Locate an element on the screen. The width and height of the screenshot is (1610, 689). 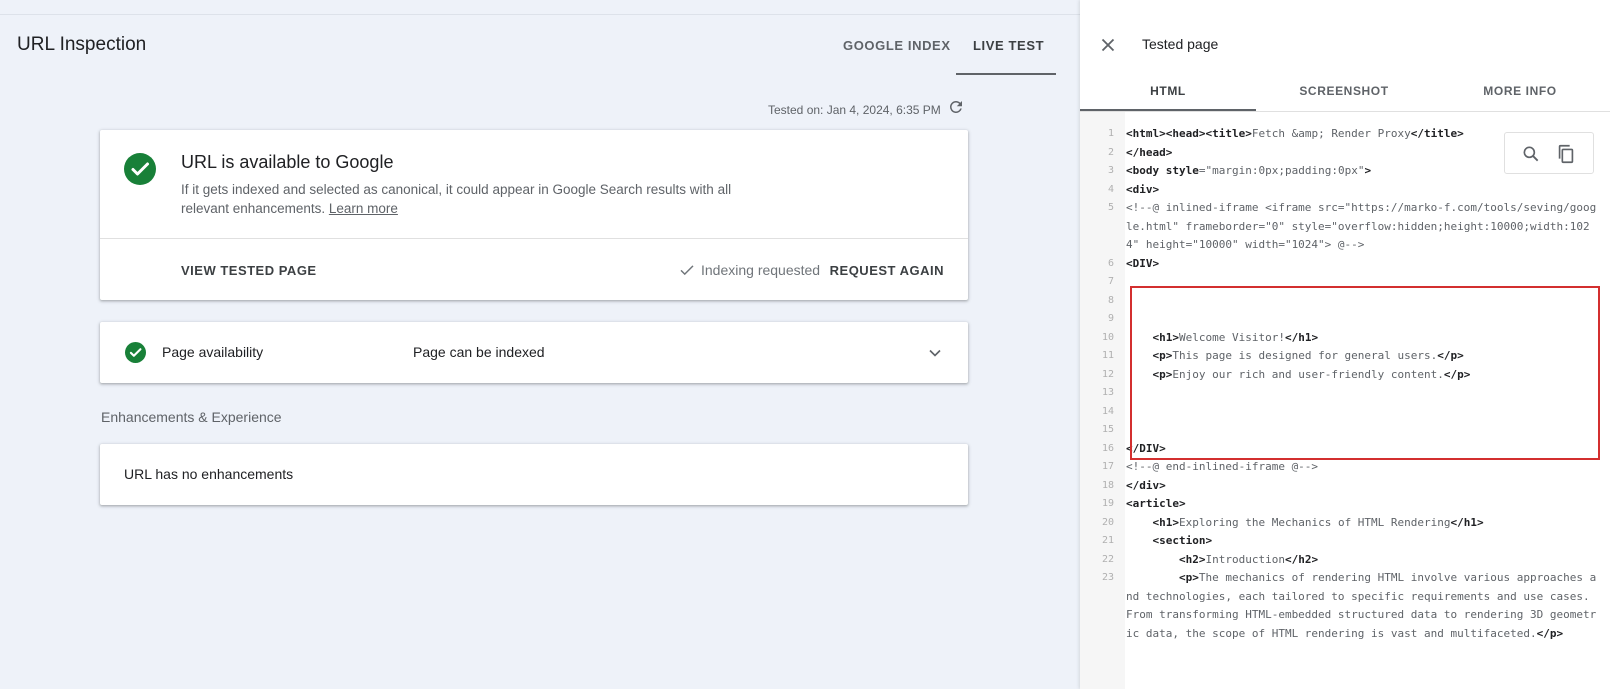
tab-html: HTML is located at coordinates (1168, 91).